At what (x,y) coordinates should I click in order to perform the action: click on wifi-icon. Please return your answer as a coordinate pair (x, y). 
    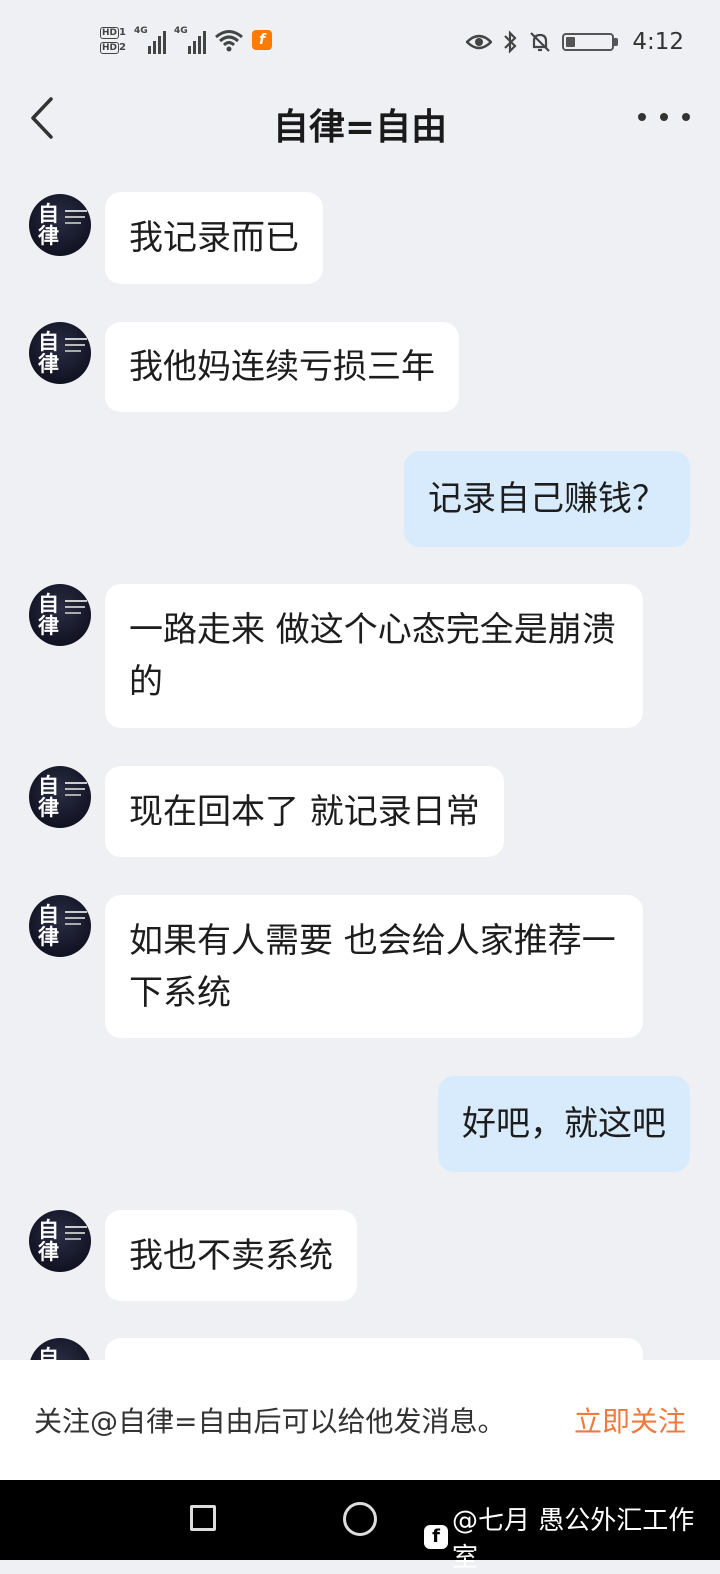
    Looking at the image, I should click on (229, 41).